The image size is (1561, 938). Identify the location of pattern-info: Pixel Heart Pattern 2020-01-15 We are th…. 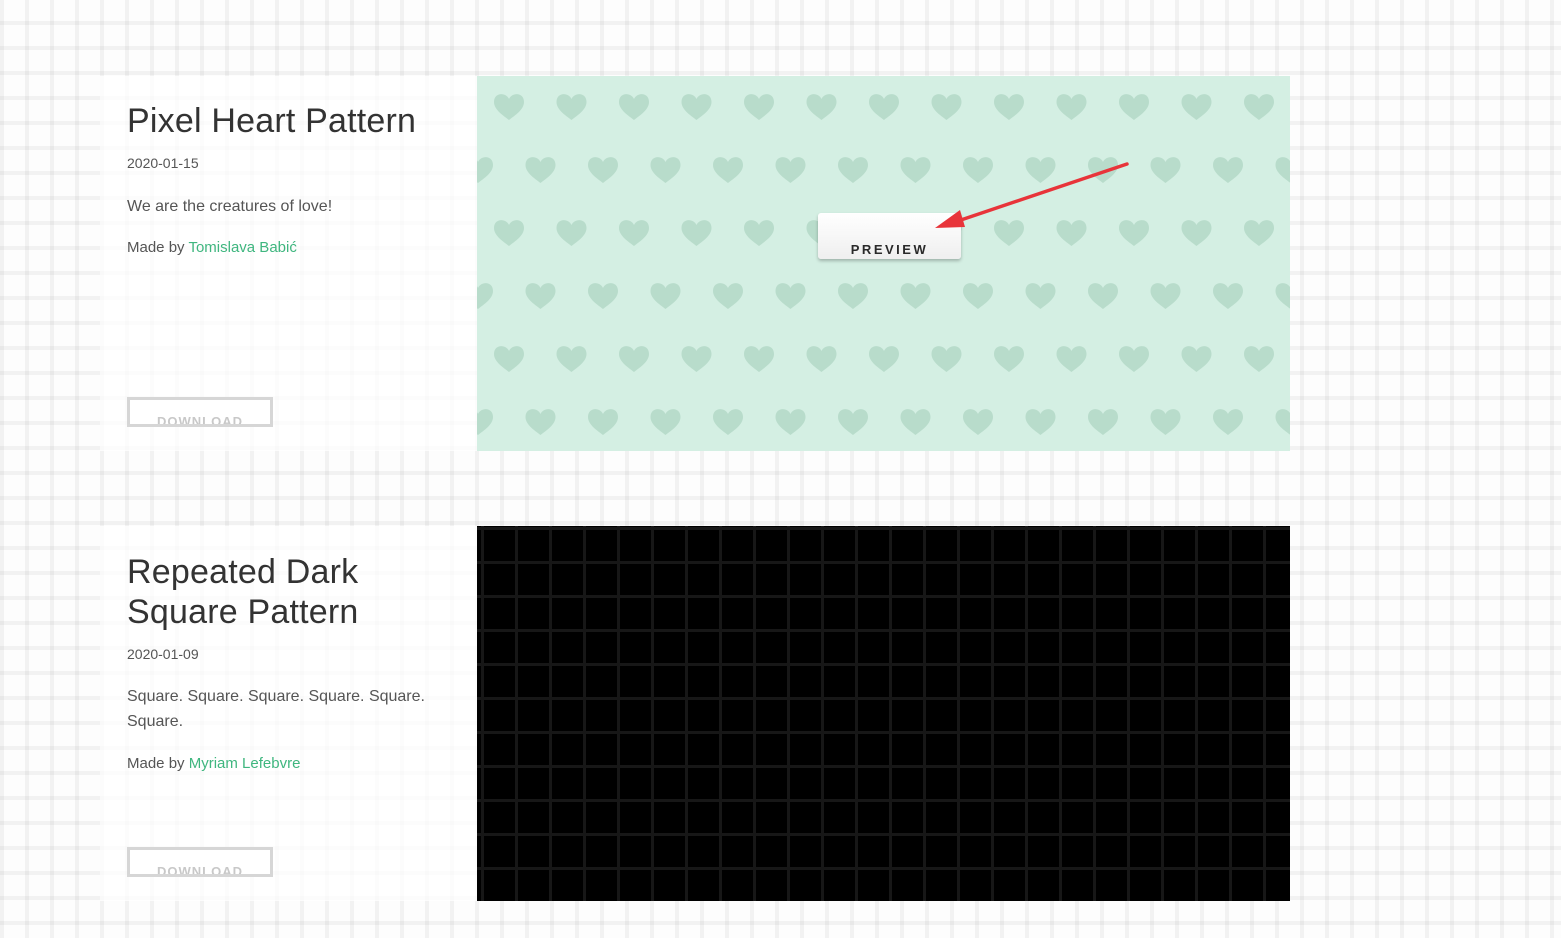
(292, 263).